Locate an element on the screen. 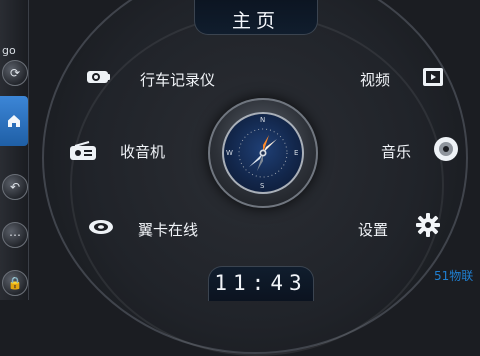 This screenshot has height=356, width=480. compass-face: N E S W is located at coordinates (263, 153).